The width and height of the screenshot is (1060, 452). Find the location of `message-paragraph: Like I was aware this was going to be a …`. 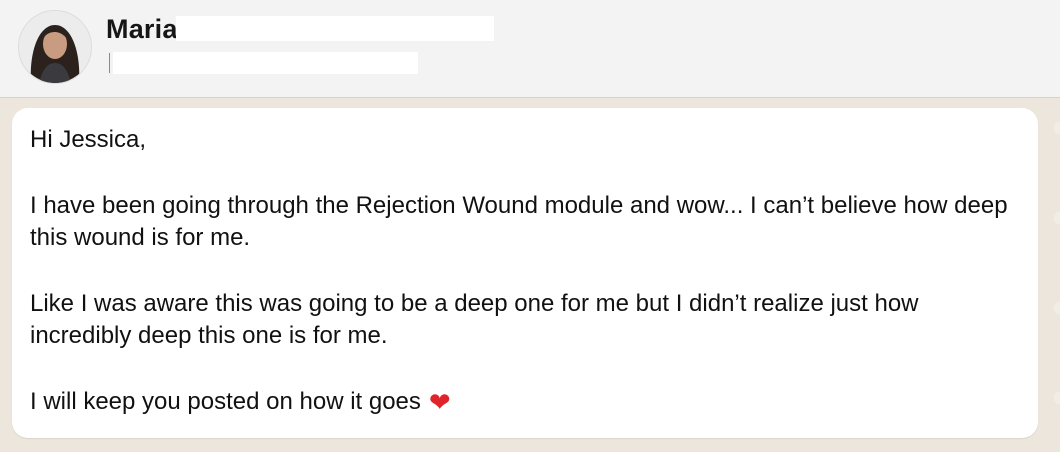

message-paragraph: Like I was aware this was going to be a … is located at coordinates (474, 319).